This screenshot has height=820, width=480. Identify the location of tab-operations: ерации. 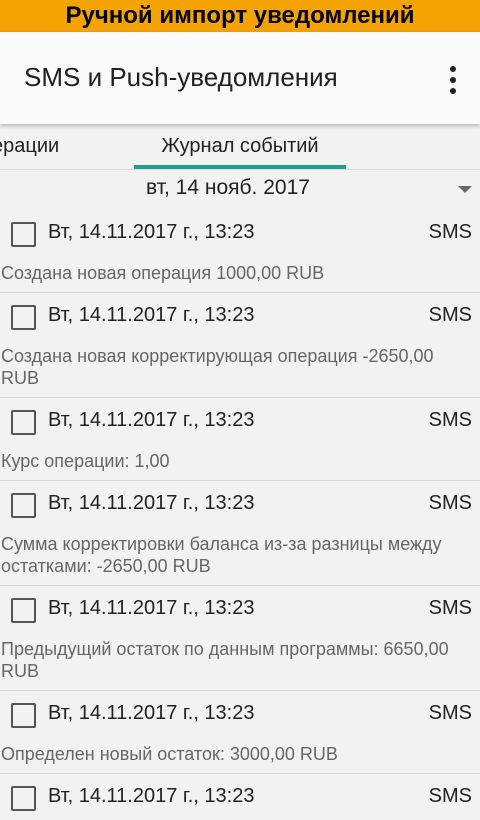
(29, 146).